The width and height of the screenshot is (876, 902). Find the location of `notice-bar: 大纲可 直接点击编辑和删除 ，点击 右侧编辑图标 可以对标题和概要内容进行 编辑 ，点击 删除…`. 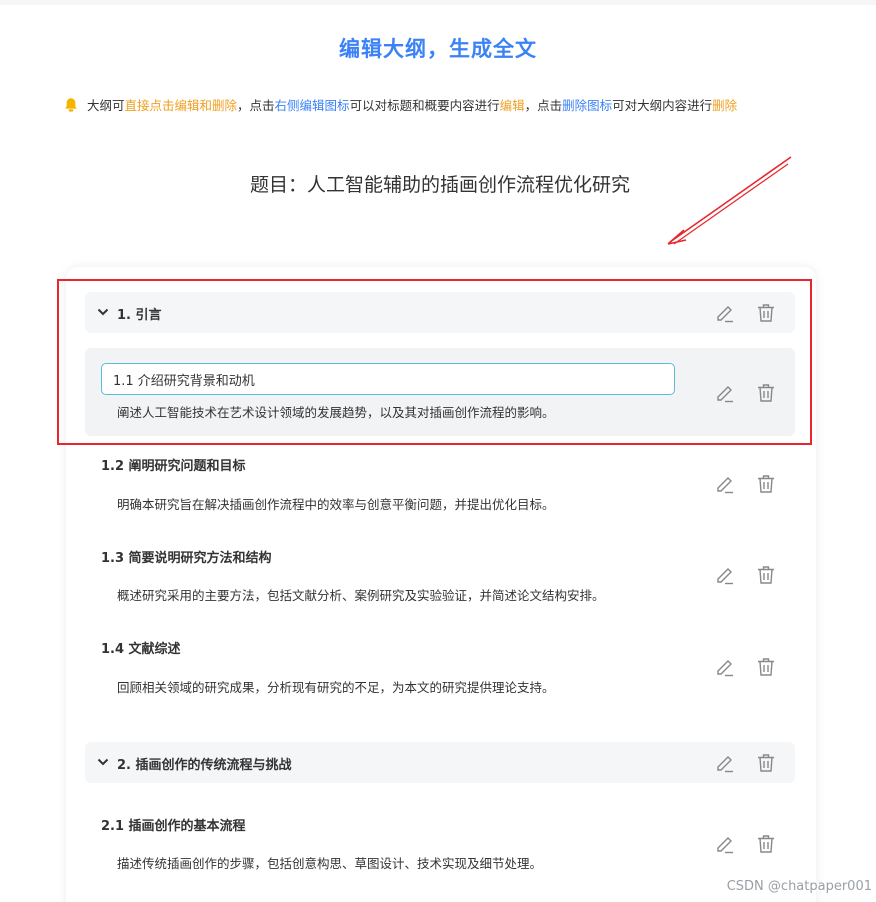

notice-bar: 大纲可 直接点击编辑和删除 ，点击 右侧编辑图标 可以对标题和概要内容进行 编辑 ，点击 删除… is located at coordinates (400, 104).